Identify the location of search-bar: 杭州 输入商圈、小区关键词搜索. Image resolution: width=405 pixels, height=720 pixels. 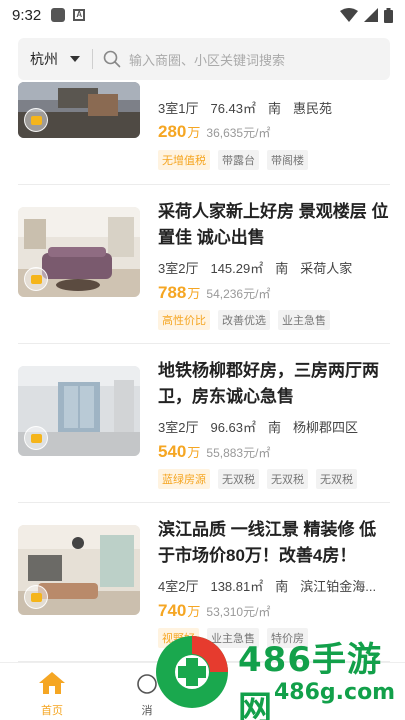
(204, 59).